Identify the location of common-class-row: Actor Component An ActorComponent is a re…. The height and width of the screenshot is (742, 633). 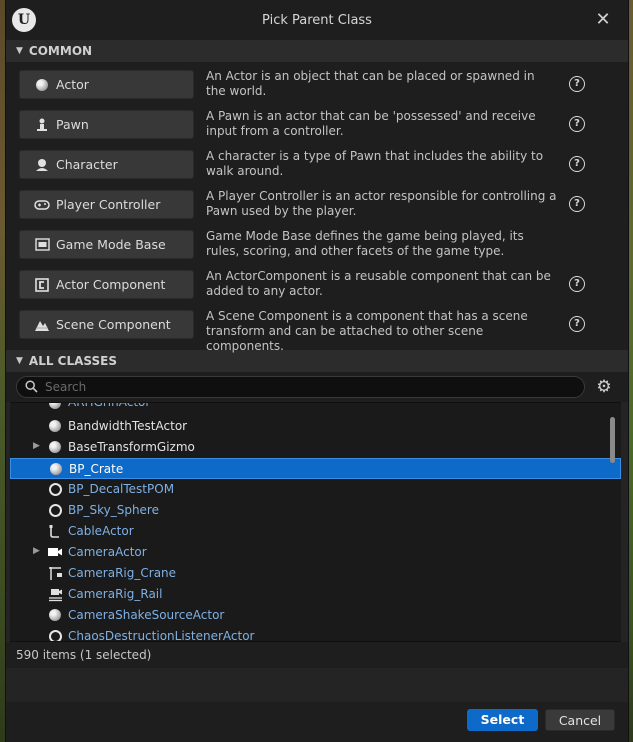
(317, 288).